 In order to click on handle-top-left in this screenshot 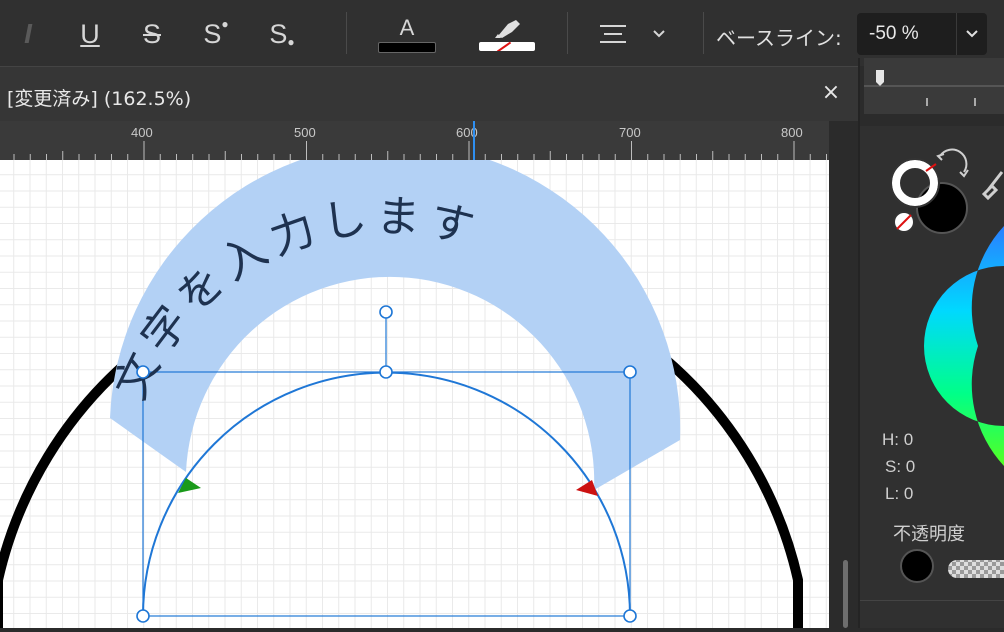, I will do `click(143, 372)`.